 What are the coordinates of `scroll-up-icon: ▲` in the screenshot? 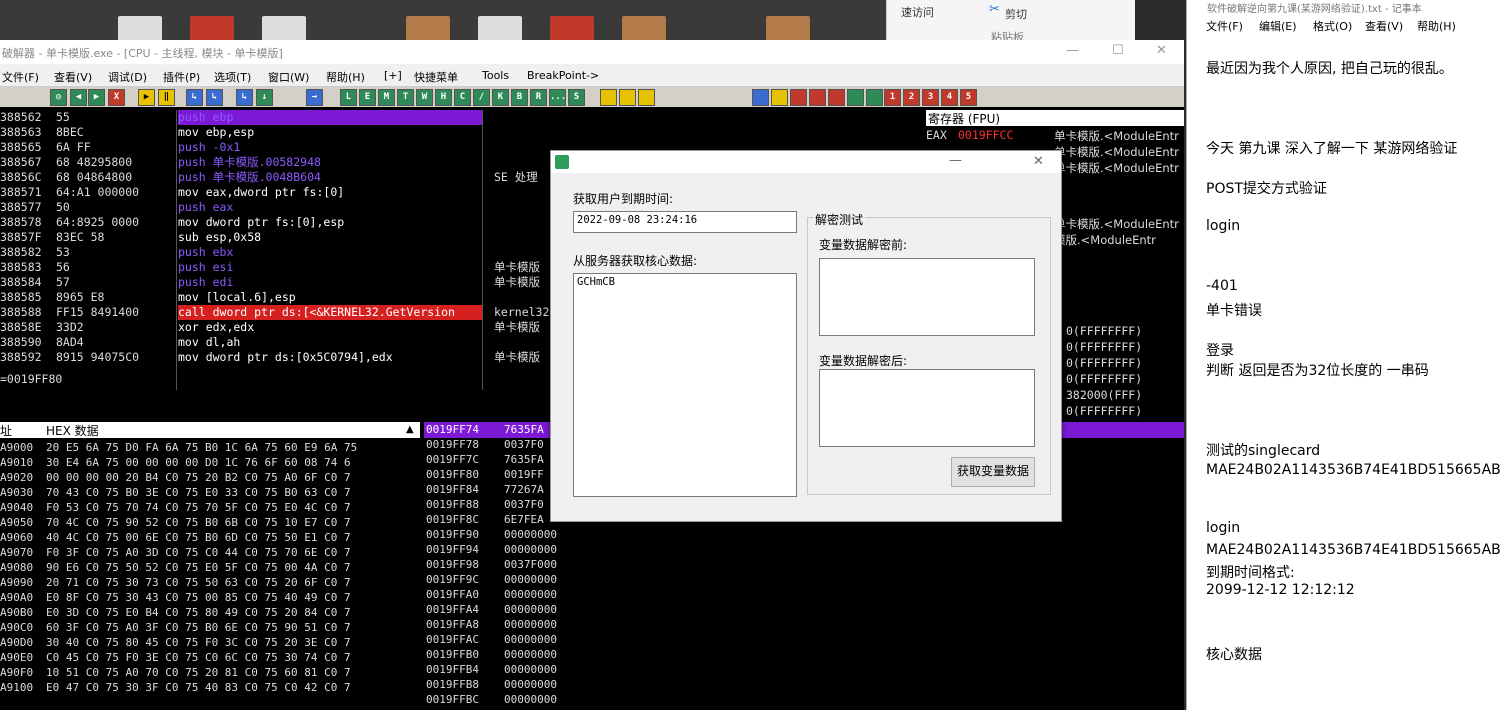 It's located at (410, 429).